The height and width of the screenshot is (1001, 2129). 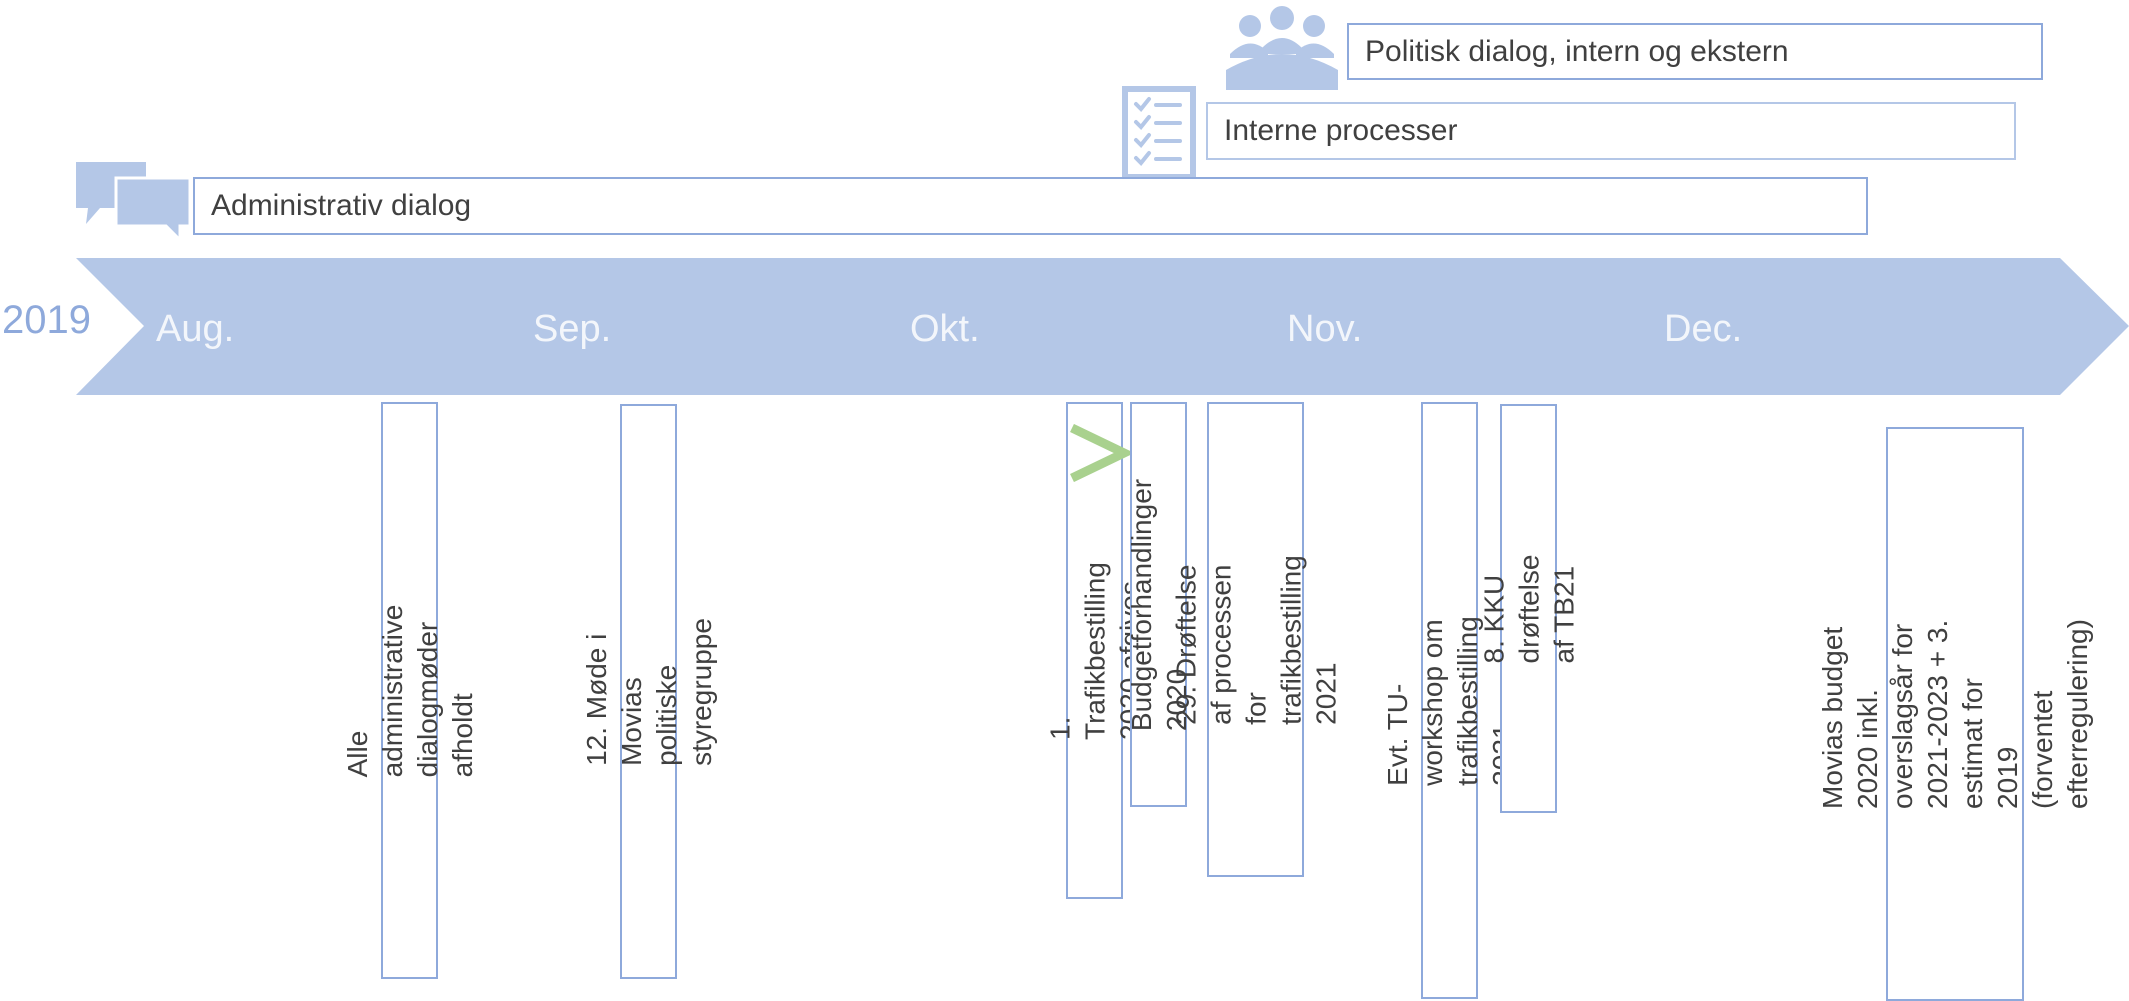 I want to click on event-box: Alle administrative dialogmøder afholdt, so click(x=410, y=690).